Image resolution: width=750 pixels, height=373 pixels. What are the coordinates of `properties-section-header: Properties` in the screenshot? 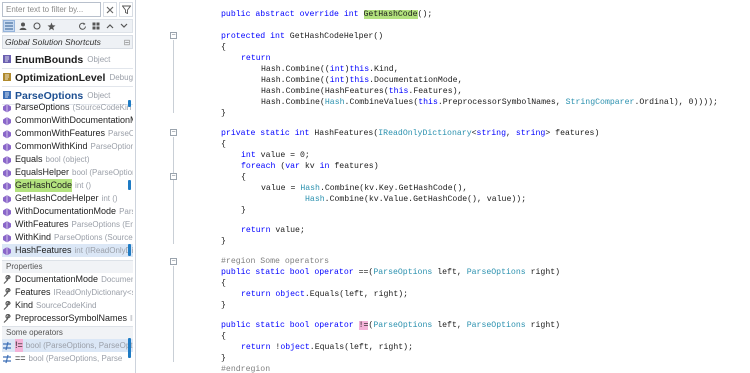 It's located at (67, 266).